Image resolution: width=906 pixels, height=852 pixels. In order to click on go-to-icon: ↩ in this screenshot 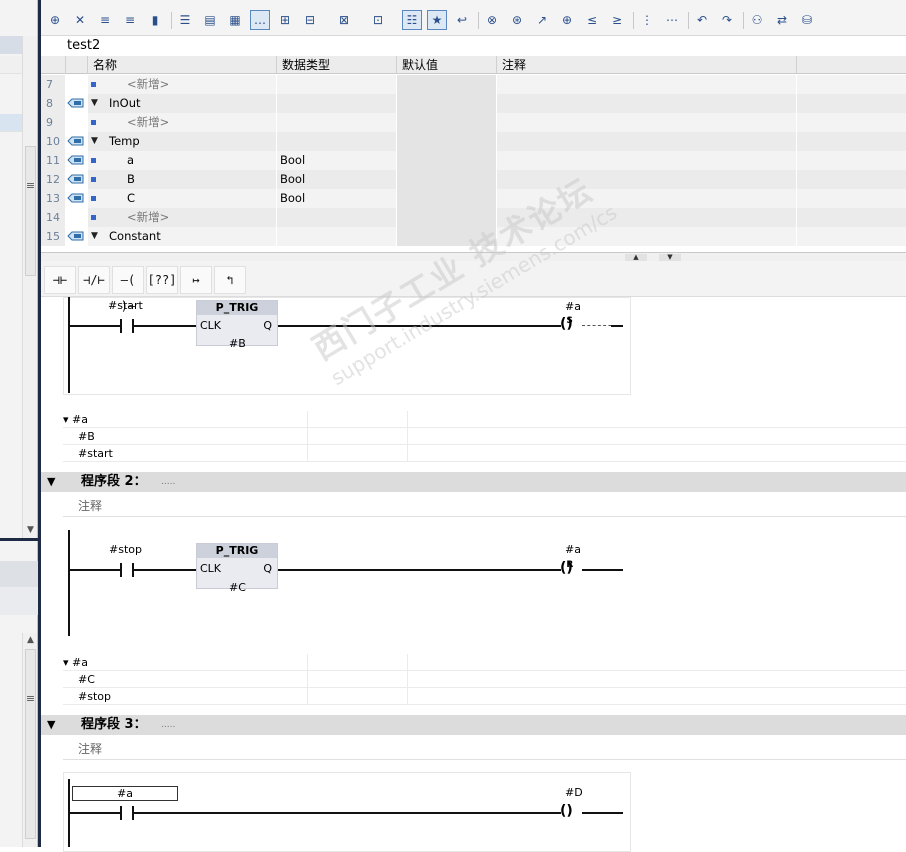, I will do `click(462, 20)`.